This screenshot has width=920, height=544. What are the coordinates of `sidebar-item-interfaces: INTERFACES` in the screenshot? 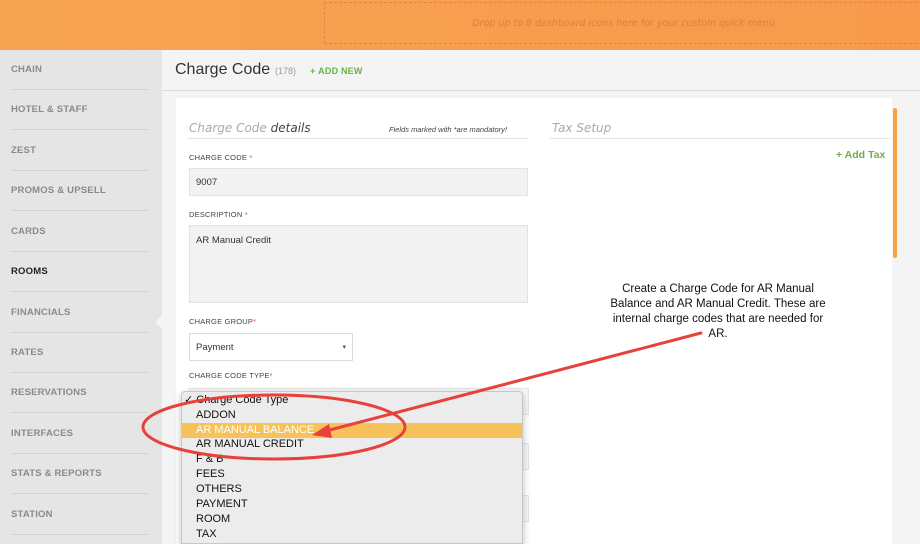 It's located at (79, 434).